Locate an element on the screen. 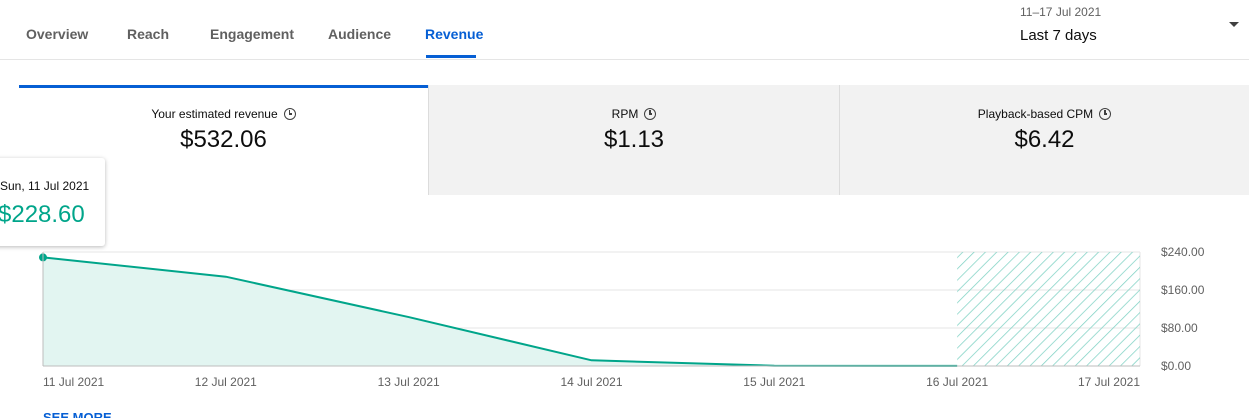  see-more-link: SEE MORE is located at coordinates (77, 414).